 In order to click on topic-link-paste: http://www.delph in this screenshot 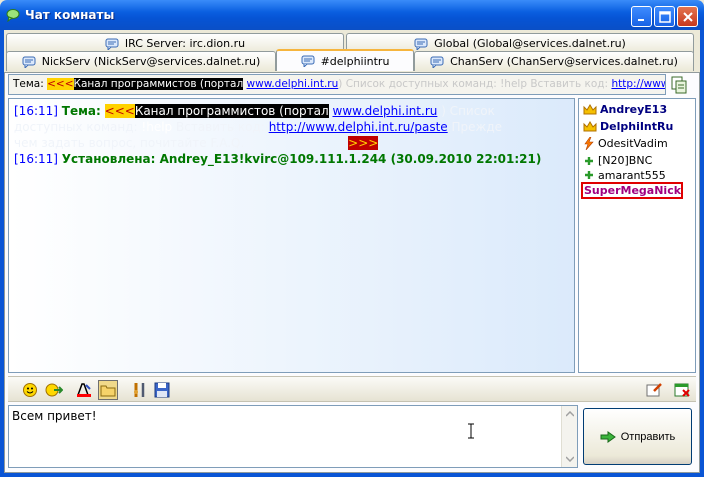, I will do `click(638, 84)`.